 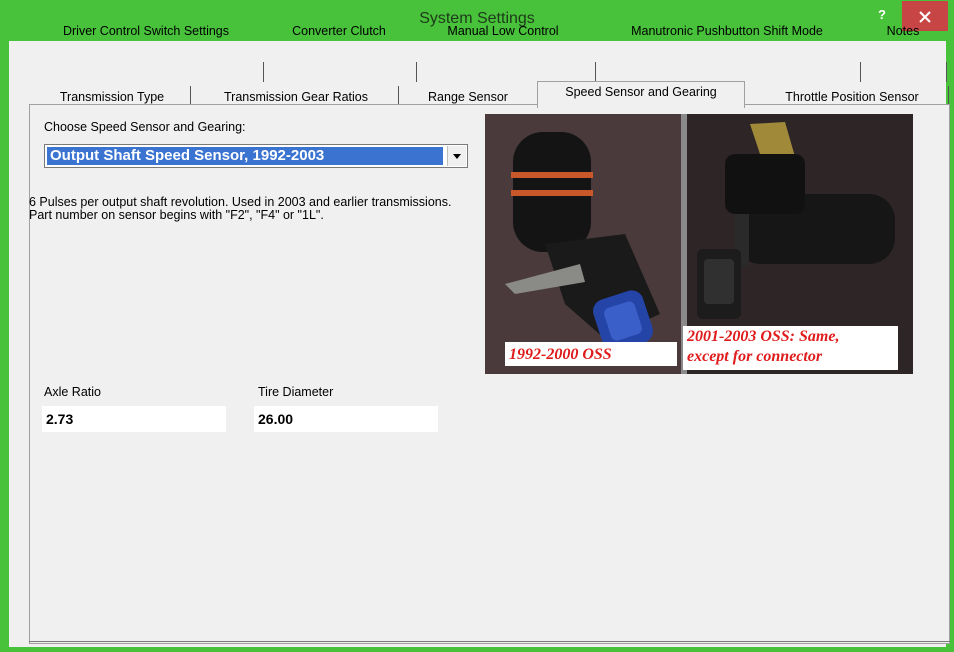 I want to click on dropdown-button, so click(x=456, y=156).